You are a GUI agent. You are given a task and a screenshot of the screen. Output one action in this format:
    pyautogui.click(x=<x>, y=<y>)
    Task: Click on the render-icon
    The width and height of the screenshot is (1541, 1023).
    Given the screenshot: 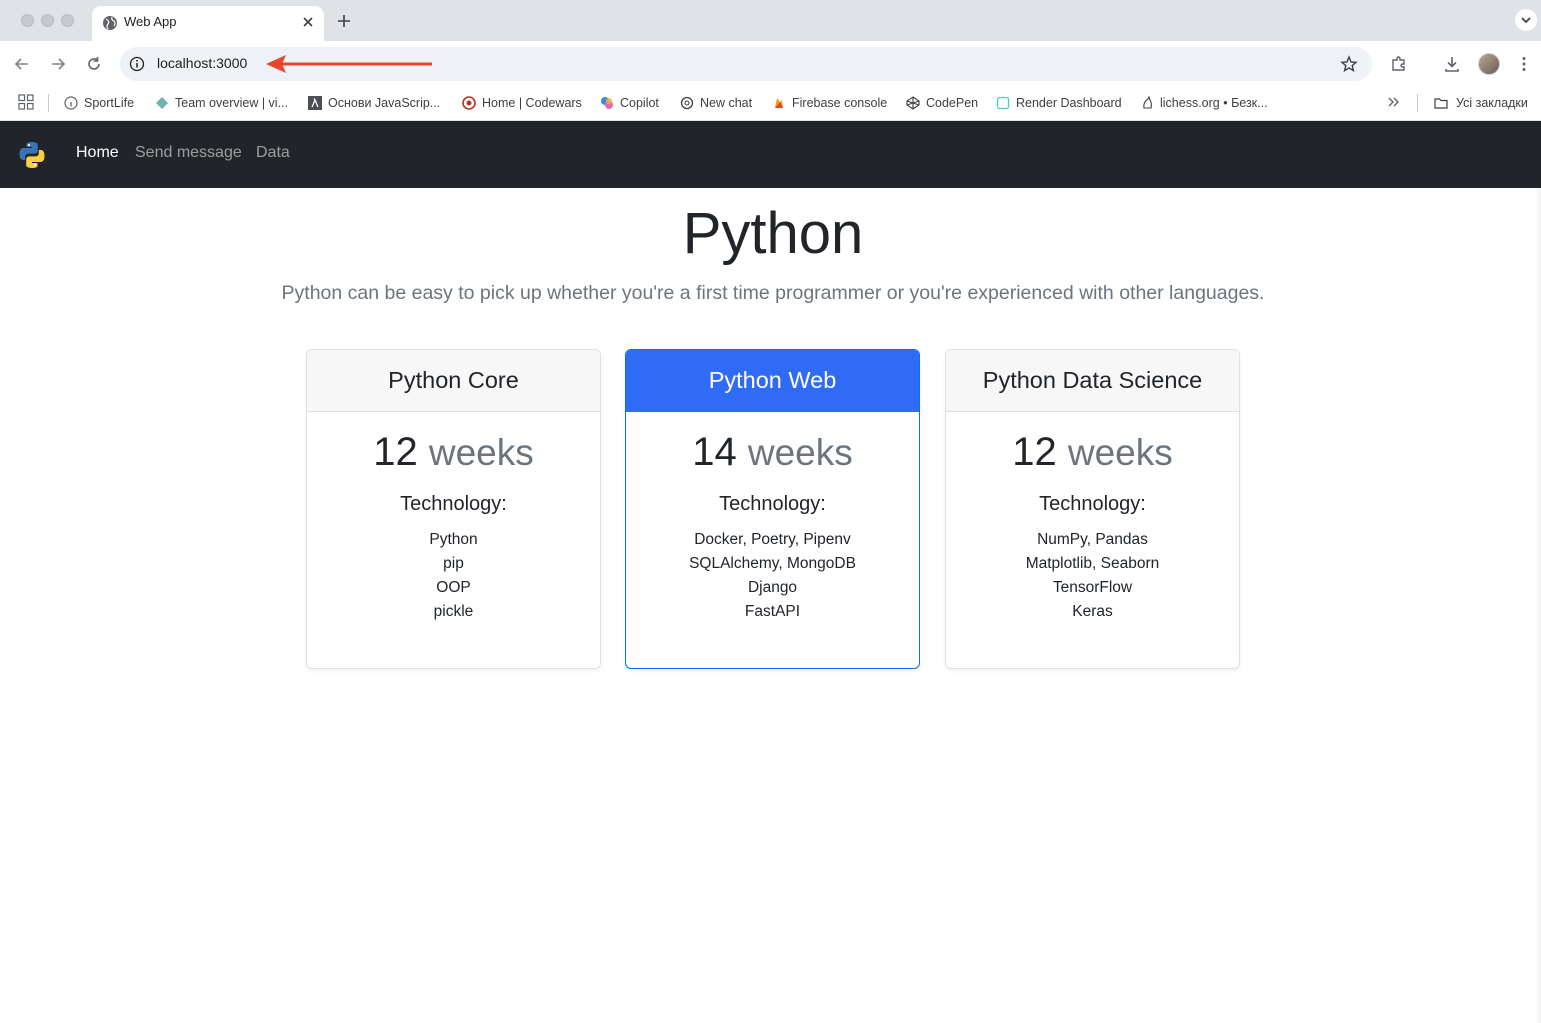 What is the action you would take?
    pyautogui.click(x=1003, y=103)
    